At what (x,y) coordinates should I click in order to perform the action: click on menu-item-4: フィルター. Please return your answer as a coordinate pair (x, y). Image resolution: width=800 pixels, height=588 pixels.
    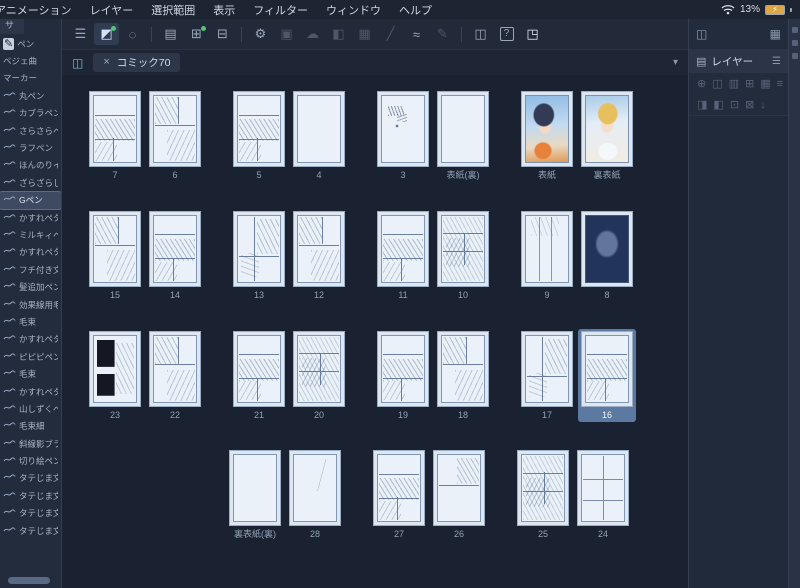
    Looking at the image, I should click on (280, 10).